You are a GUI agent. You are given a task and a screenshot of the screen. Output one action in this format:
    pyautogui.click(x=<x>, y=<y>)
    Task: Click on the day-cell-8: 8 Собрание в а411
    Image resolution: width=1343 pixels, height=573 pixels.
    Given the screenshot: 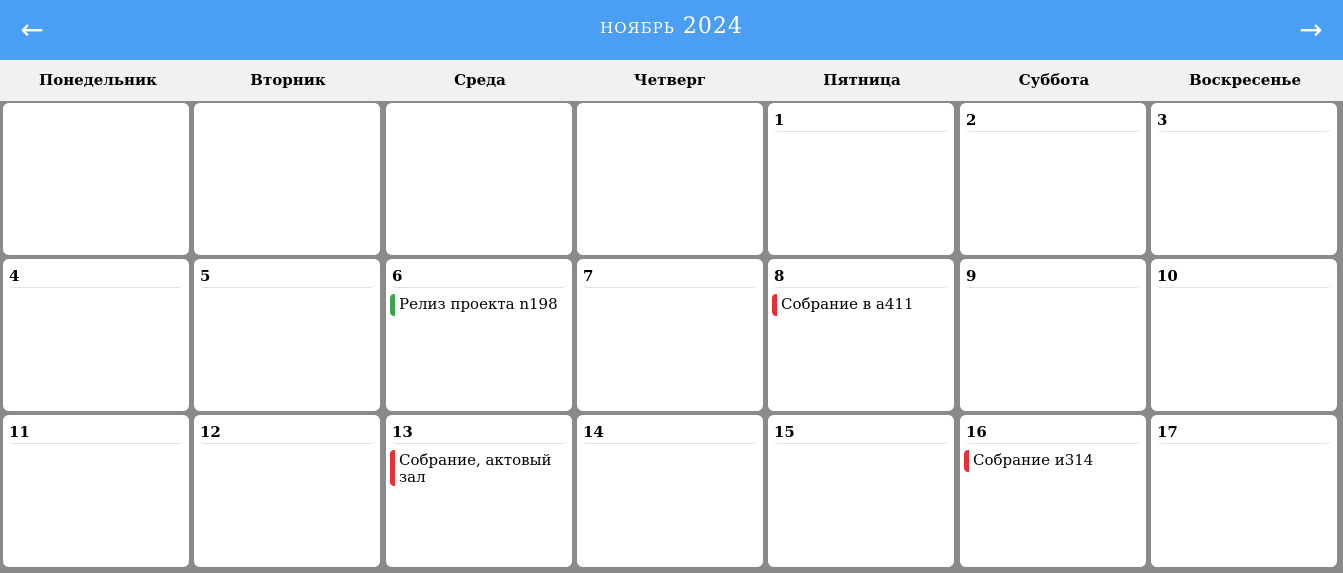 What is the action you would take?
    pyautogui.click(x=861, y=335)
    